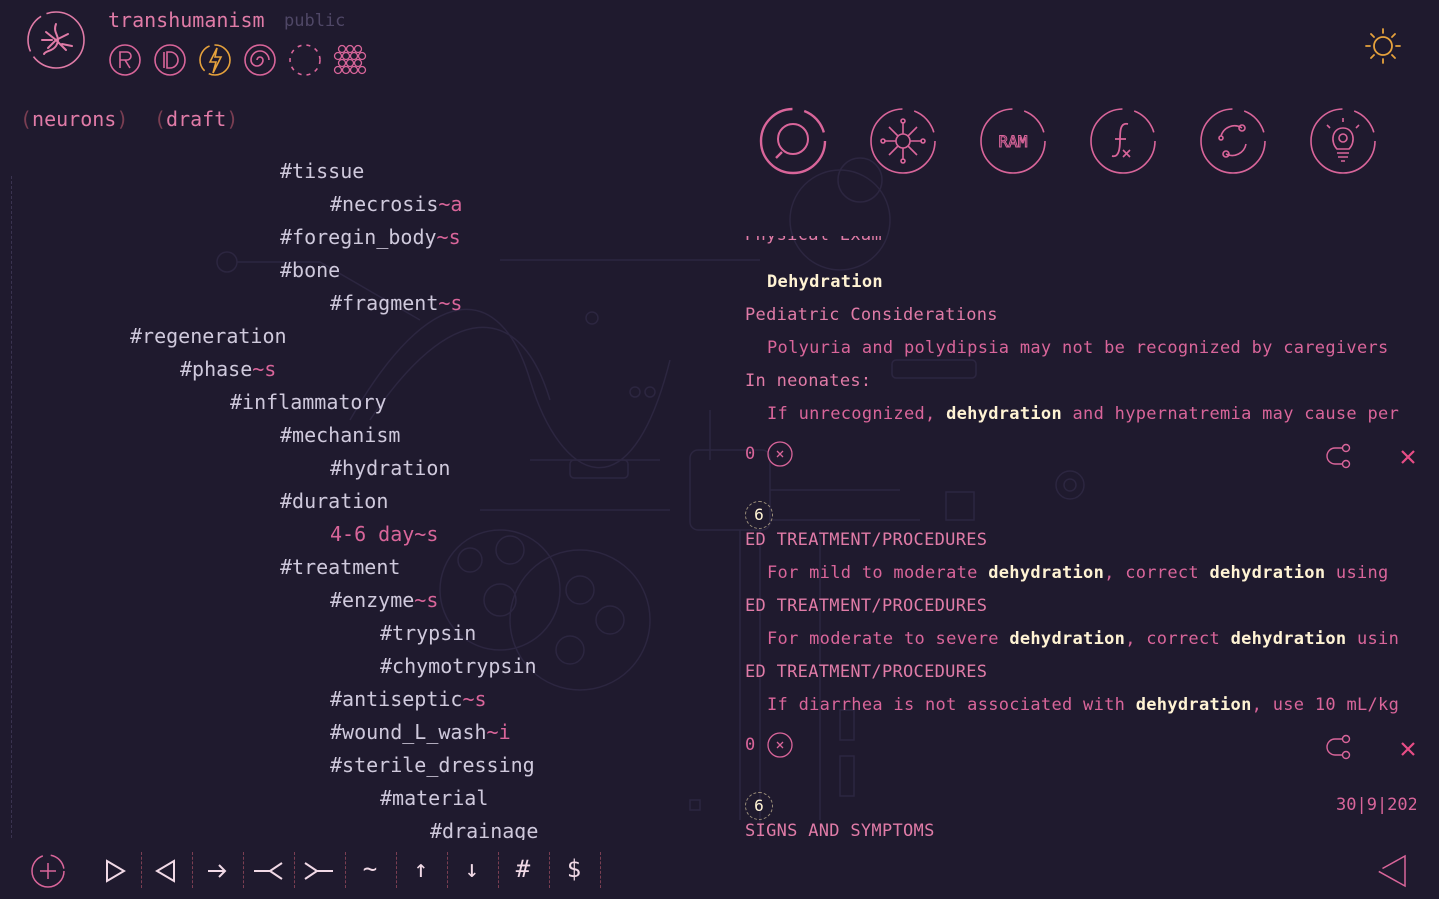  Describe the element at coordinates (56, 40) in the screenshot. I see `app-logo` at that location.